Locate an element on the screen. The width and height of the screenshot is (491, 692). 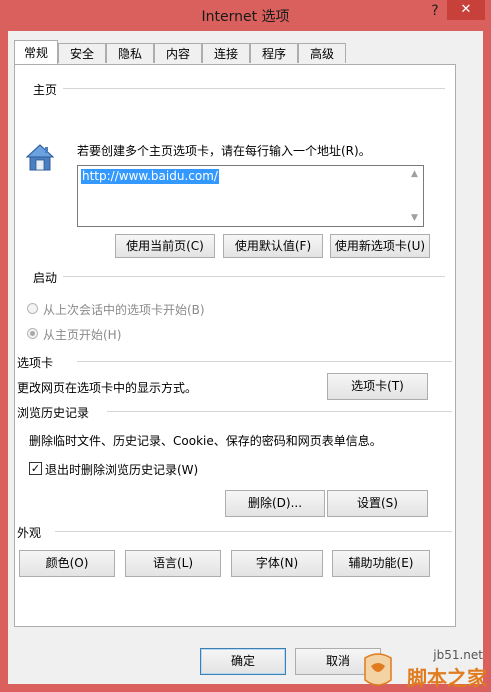
colors-button: 颜色(O) is located at coordinates (67, 563).